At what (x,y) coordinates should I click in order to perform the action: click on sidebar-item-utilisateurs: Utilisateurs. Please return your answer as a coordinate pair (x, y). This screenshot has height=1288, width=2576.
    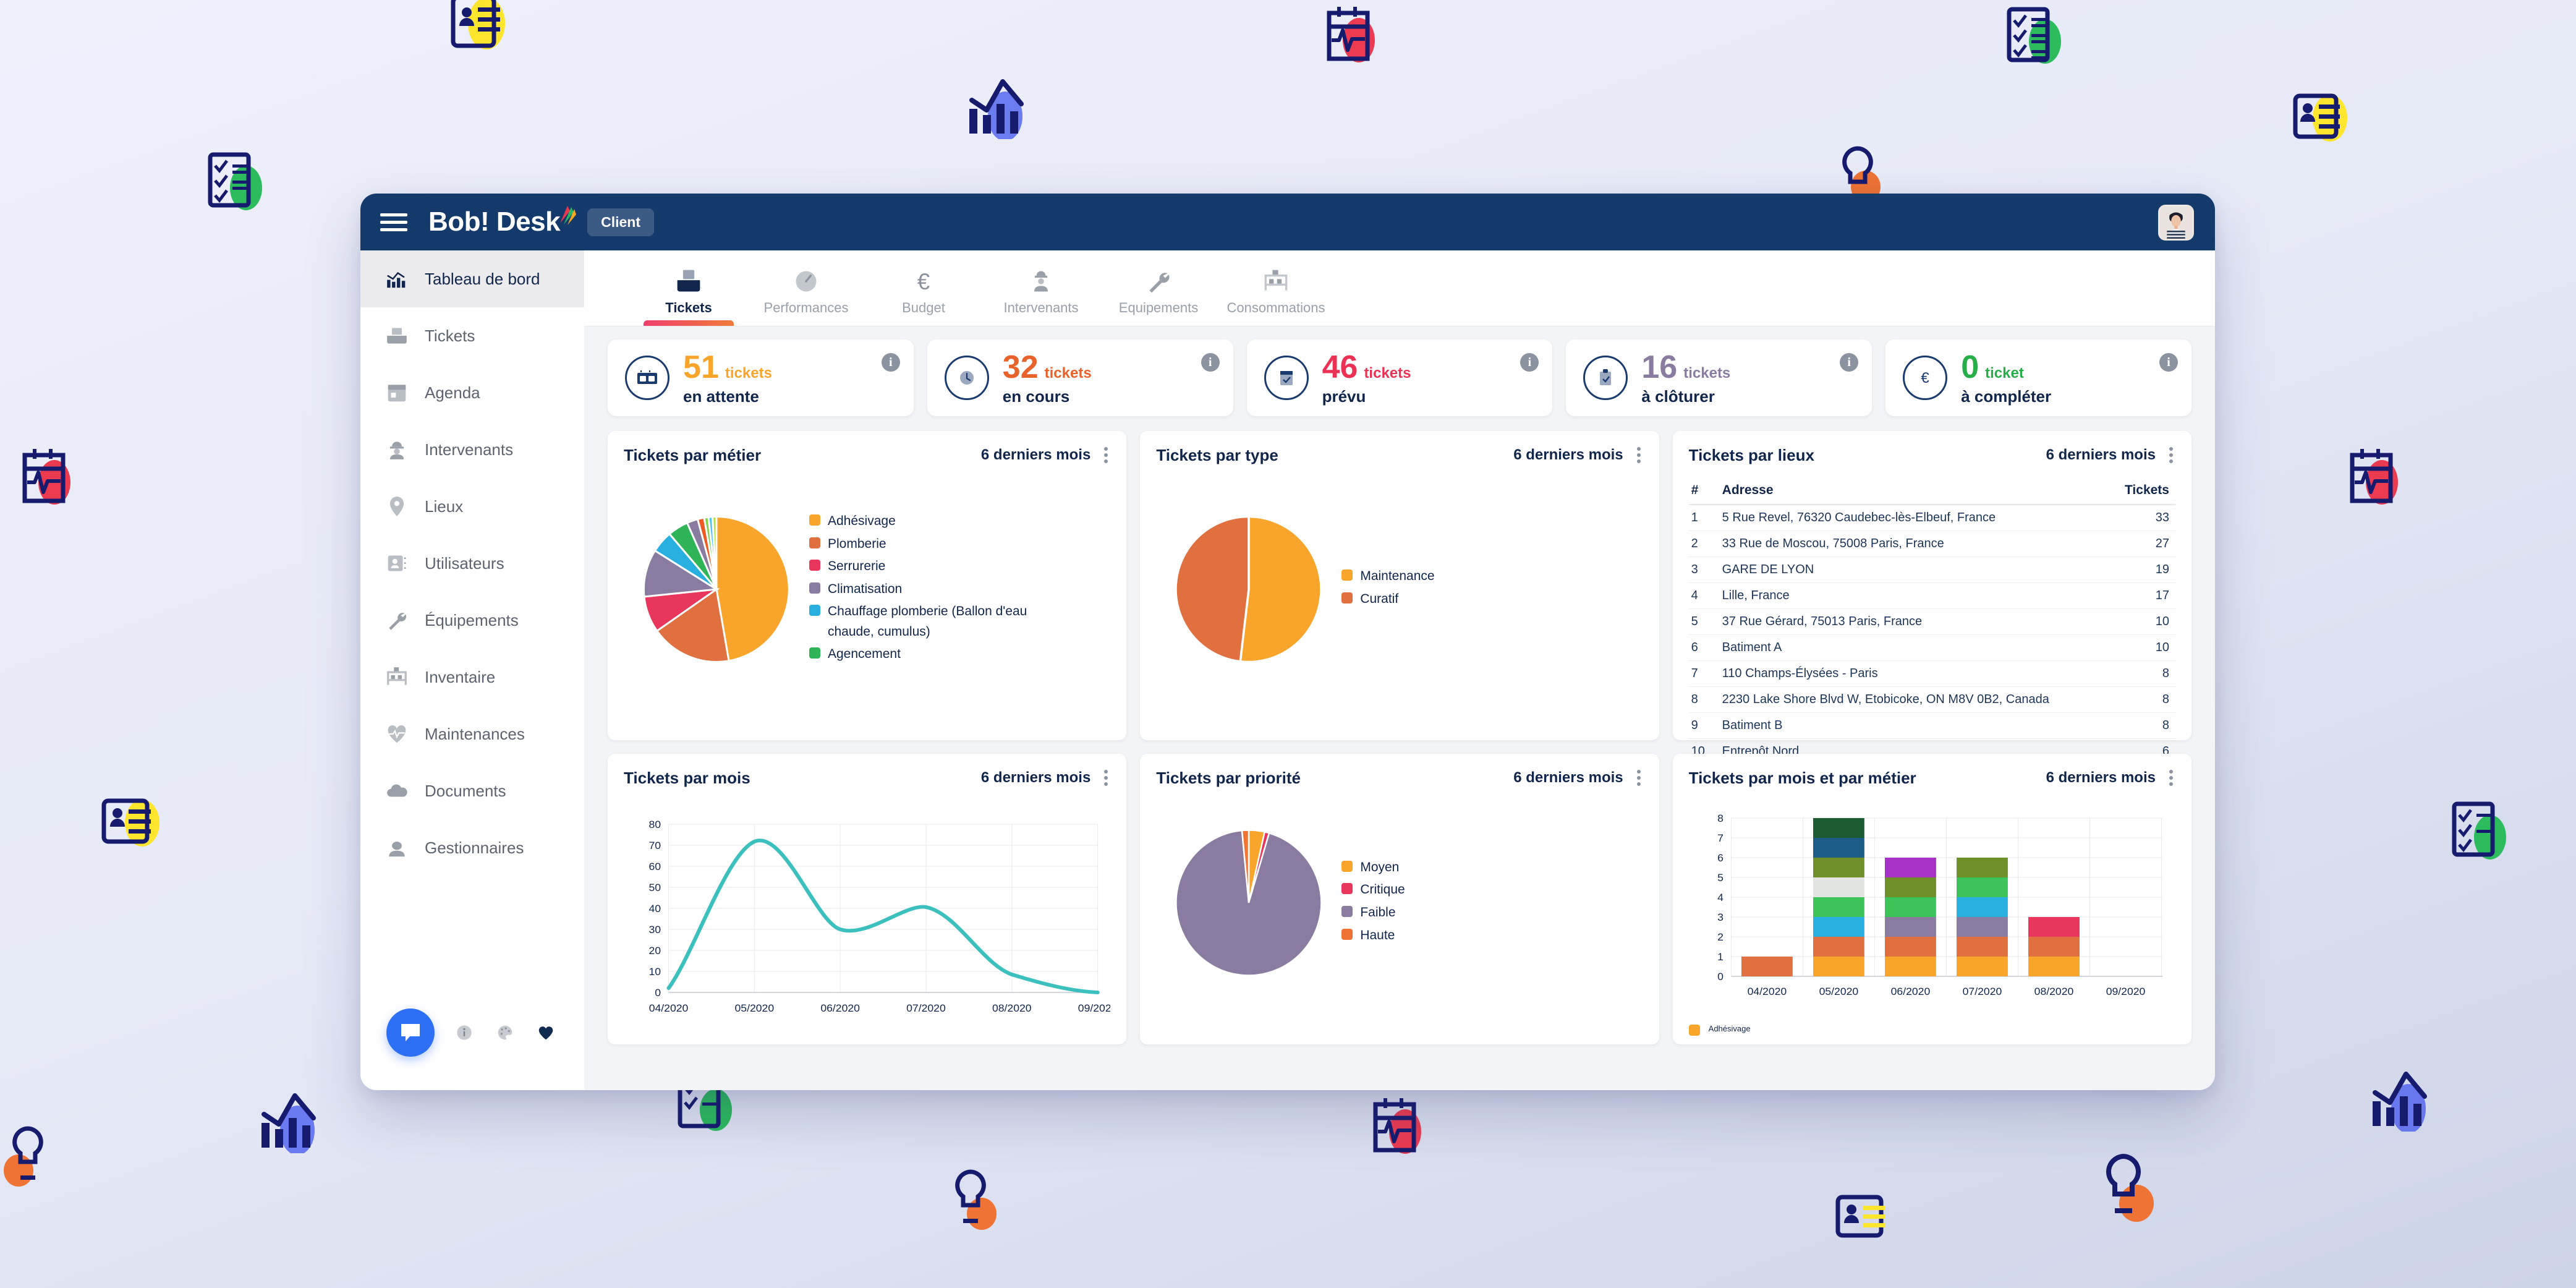
    Looking at the image, I should click on (472, 563).